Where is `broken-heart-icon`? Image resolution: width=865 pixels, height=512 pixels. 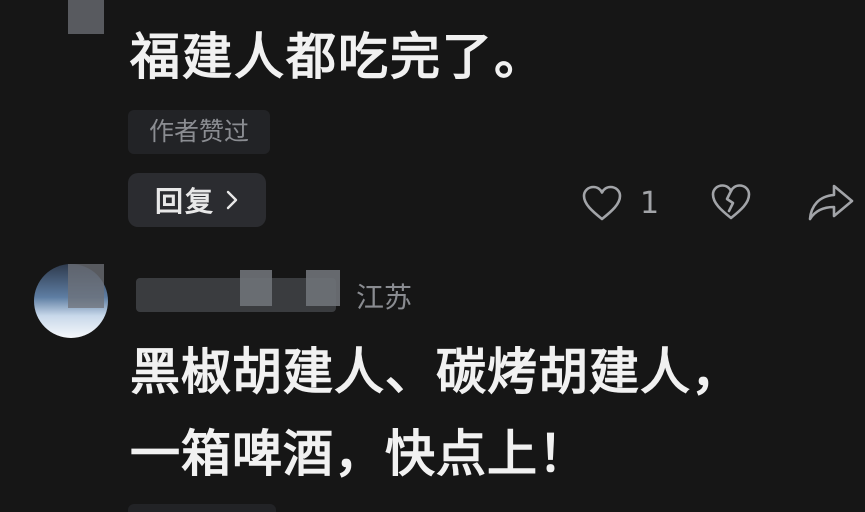
broken-heart-icon is located at coordinates (731, 202).